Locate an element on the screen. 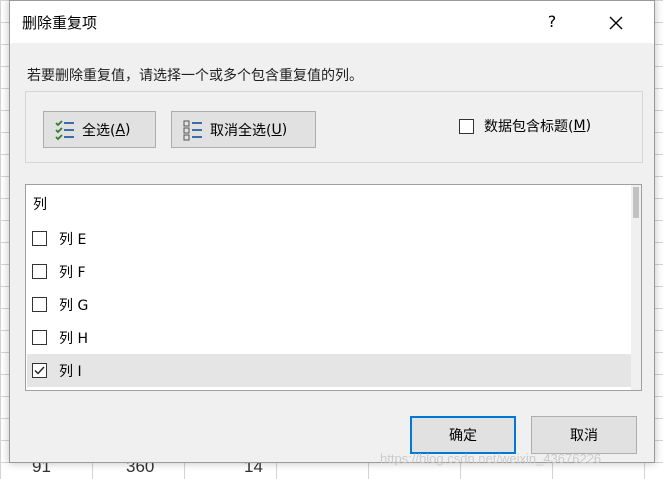  header-row-accesskey: M is located at coordinates (579, 126).